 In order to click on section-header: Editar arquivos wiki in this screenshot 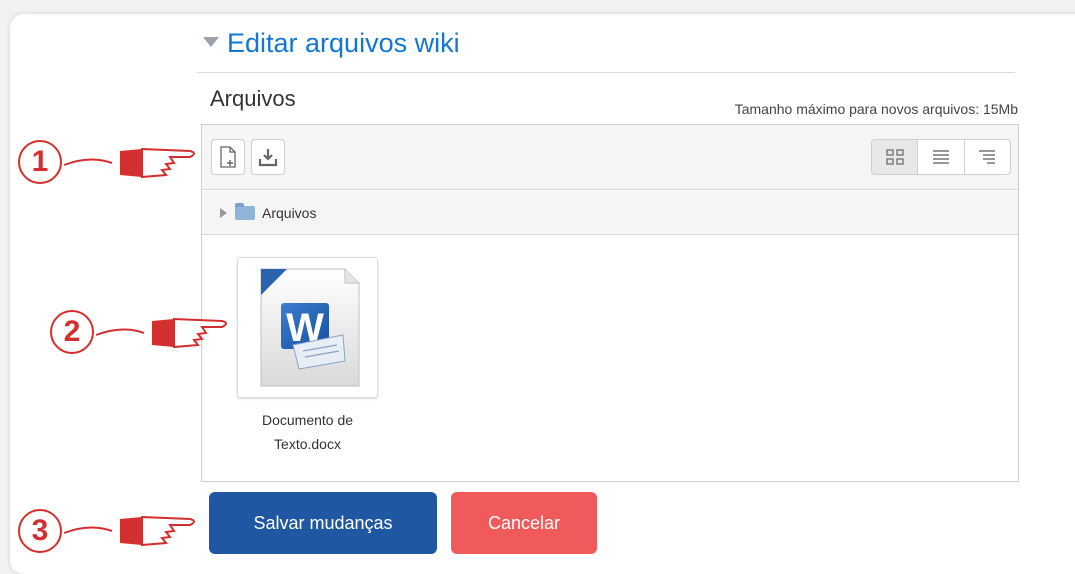, I will do `click(331, 43)`.